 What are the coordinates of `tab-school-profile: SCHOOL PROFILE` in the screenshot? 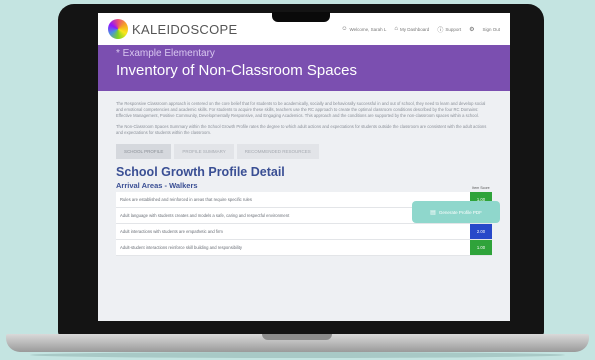 It's located at (144, 152).